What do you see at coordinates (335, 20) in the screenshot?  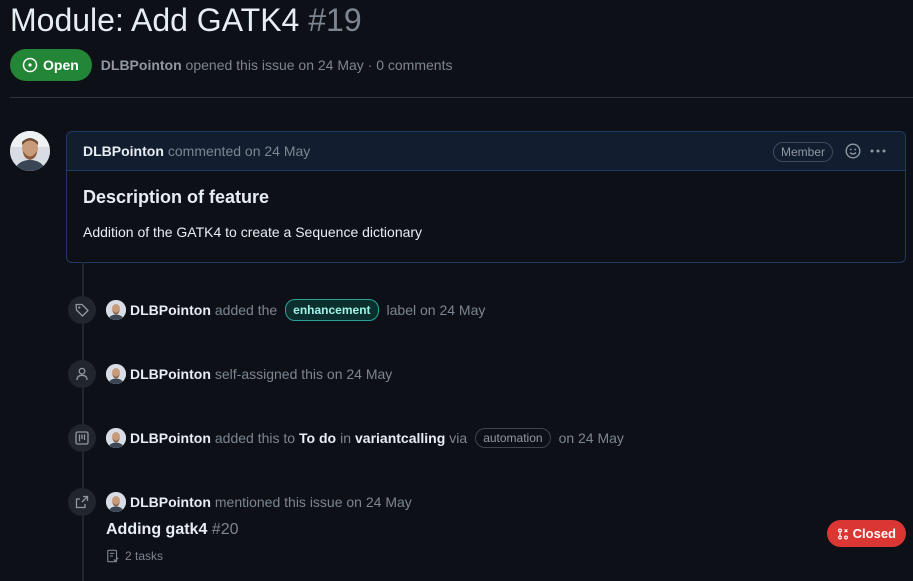 I see `issue-number: #19` at bounding box center [335, 20].